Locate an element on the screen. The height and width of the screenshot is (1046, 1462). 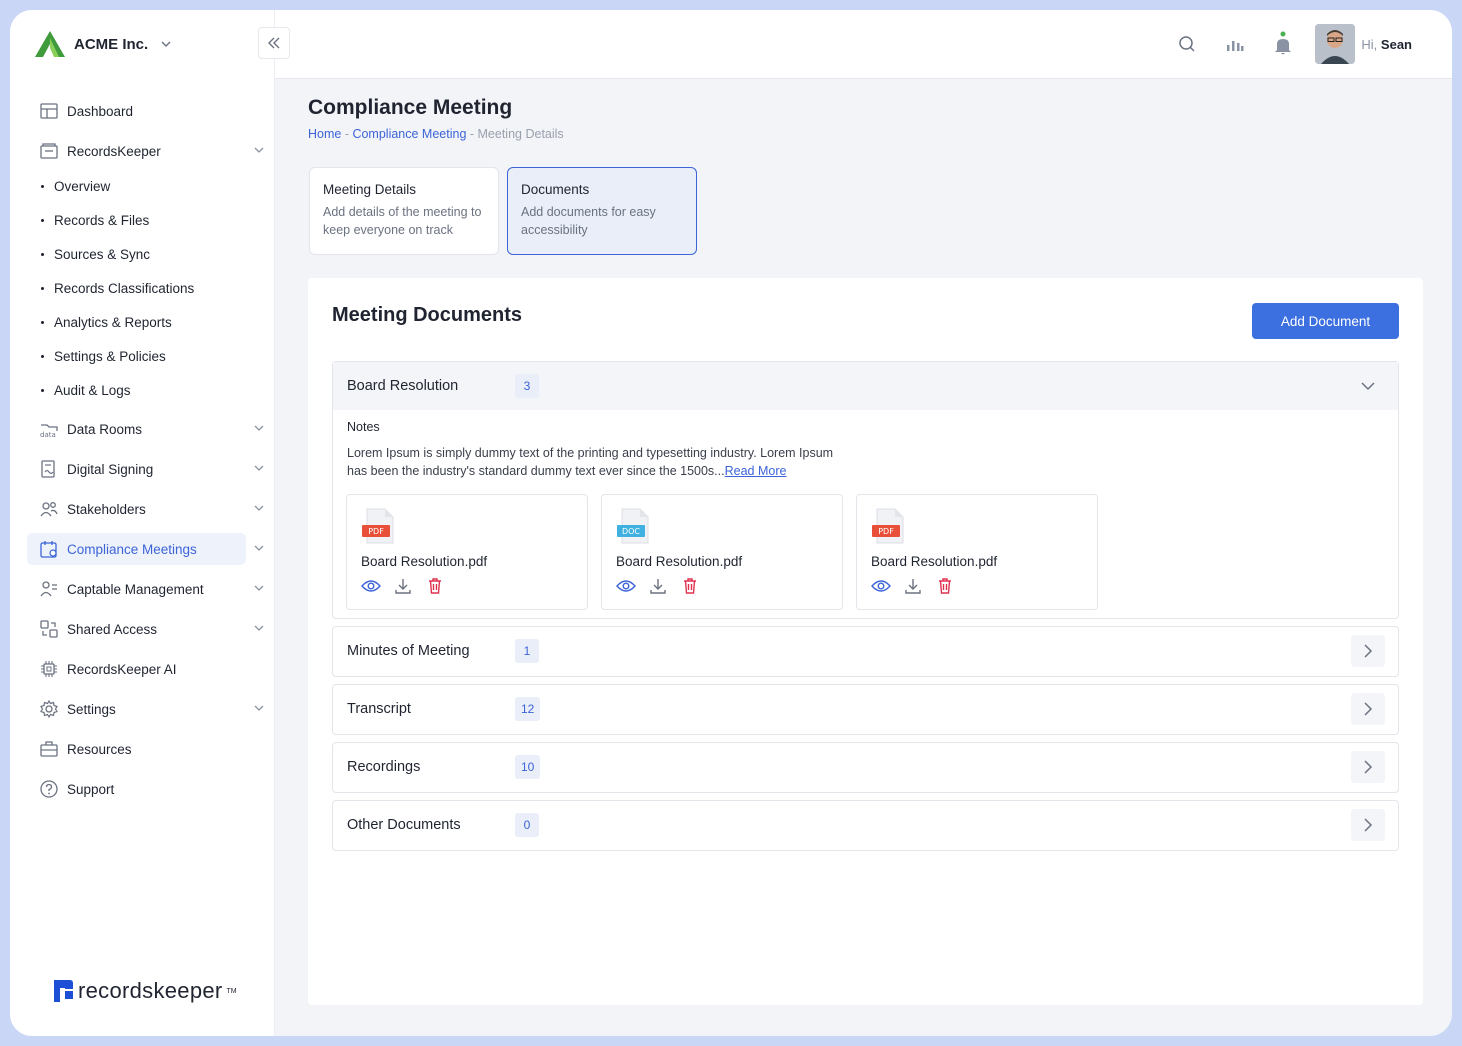
accordion-minutes-of-meeting: Minutes of Meeting 1 is located at coordinates (865, 651).